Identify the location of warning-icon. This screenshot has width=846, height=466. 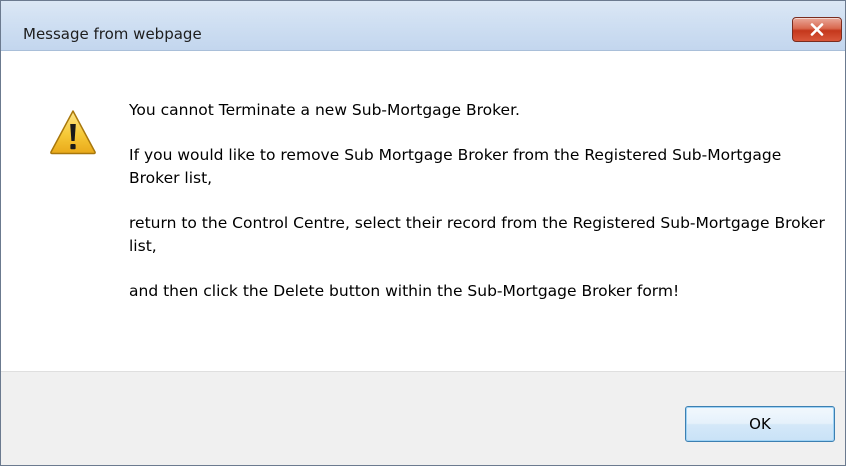
(73, 132).